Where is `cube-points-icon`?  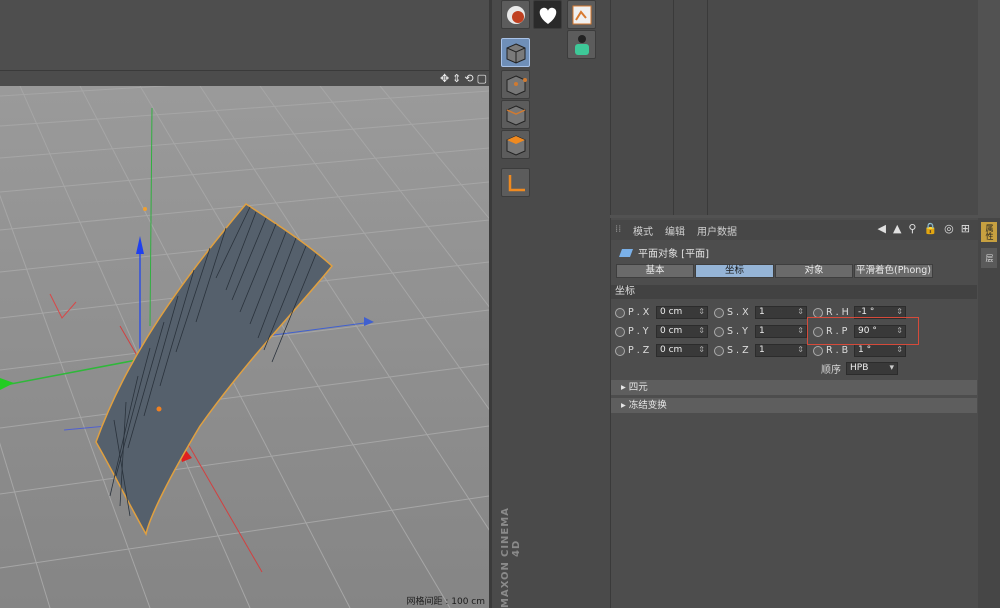
cube-points-icon is located at coordinates (515, 84).